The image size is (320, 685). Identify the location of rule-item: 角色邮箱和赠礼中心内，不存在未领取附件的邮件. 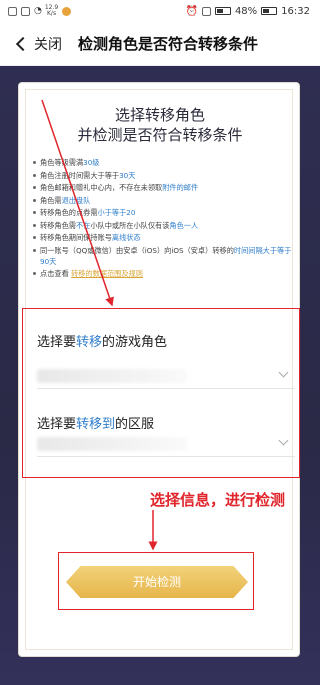
(163, 187).